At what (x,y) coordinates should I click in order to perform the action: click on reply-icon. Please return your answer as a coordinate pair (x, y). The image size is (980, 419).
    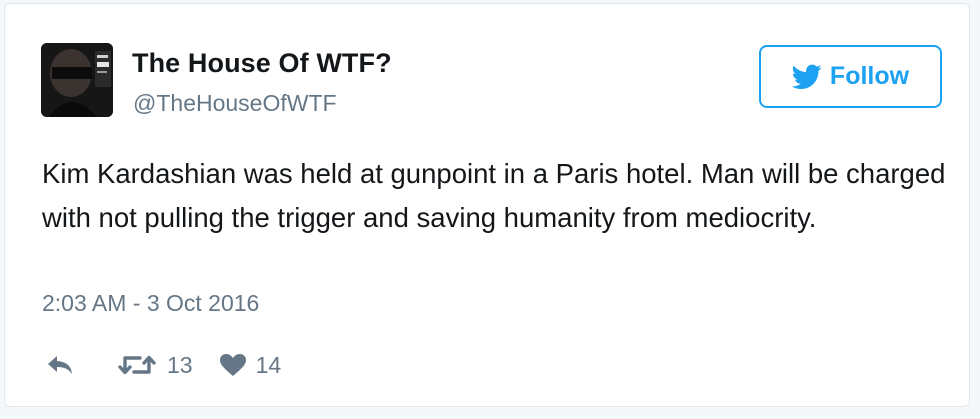
    Looking at the image, I should click on (60, 365).